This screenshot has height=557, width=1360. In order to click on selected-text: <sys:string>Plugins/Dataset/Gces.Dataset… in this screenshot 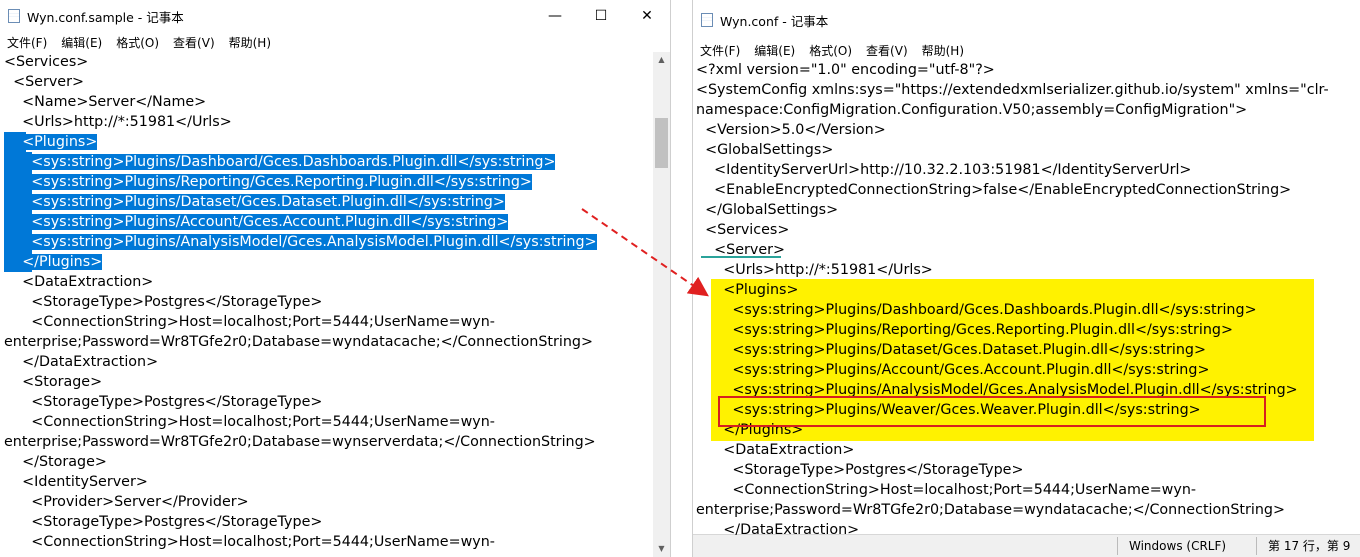, I will do `click(268, 202)`.